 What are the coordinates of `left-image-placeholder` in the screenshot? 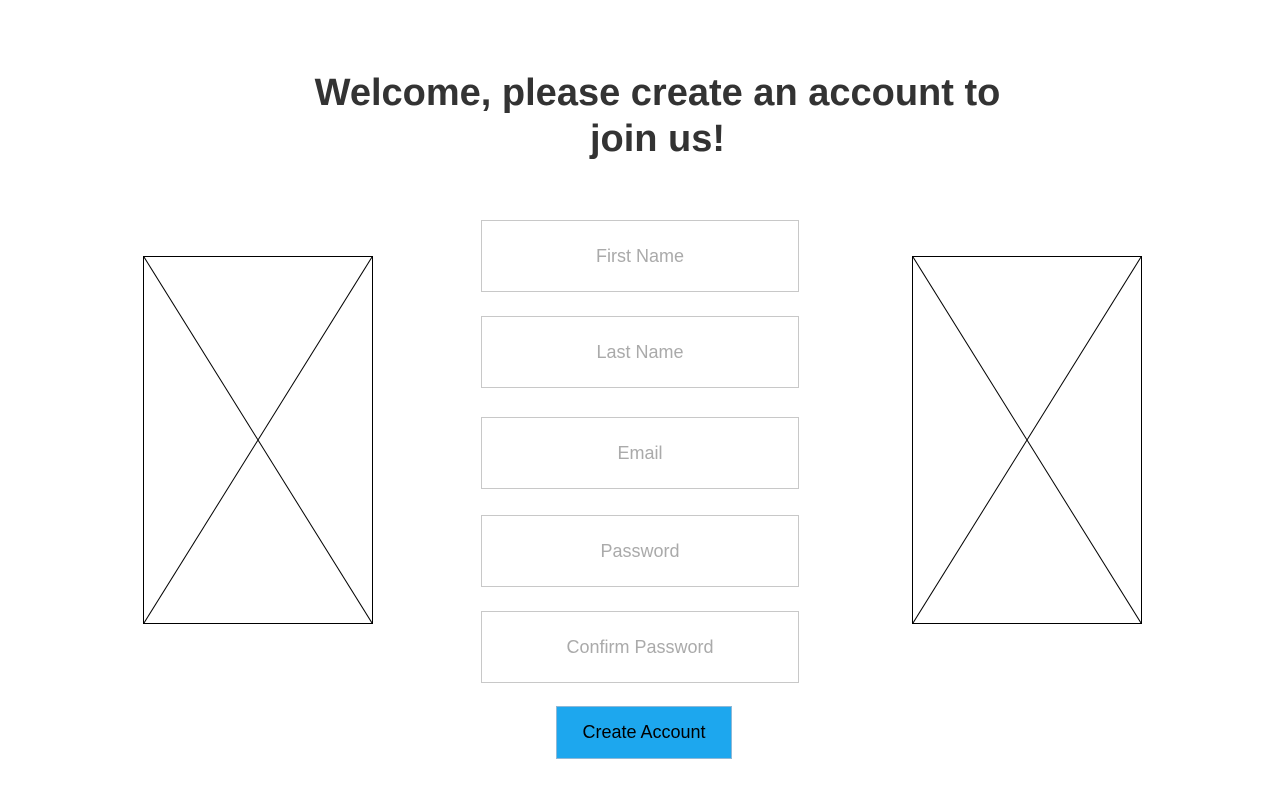 It's located at (258, 440).